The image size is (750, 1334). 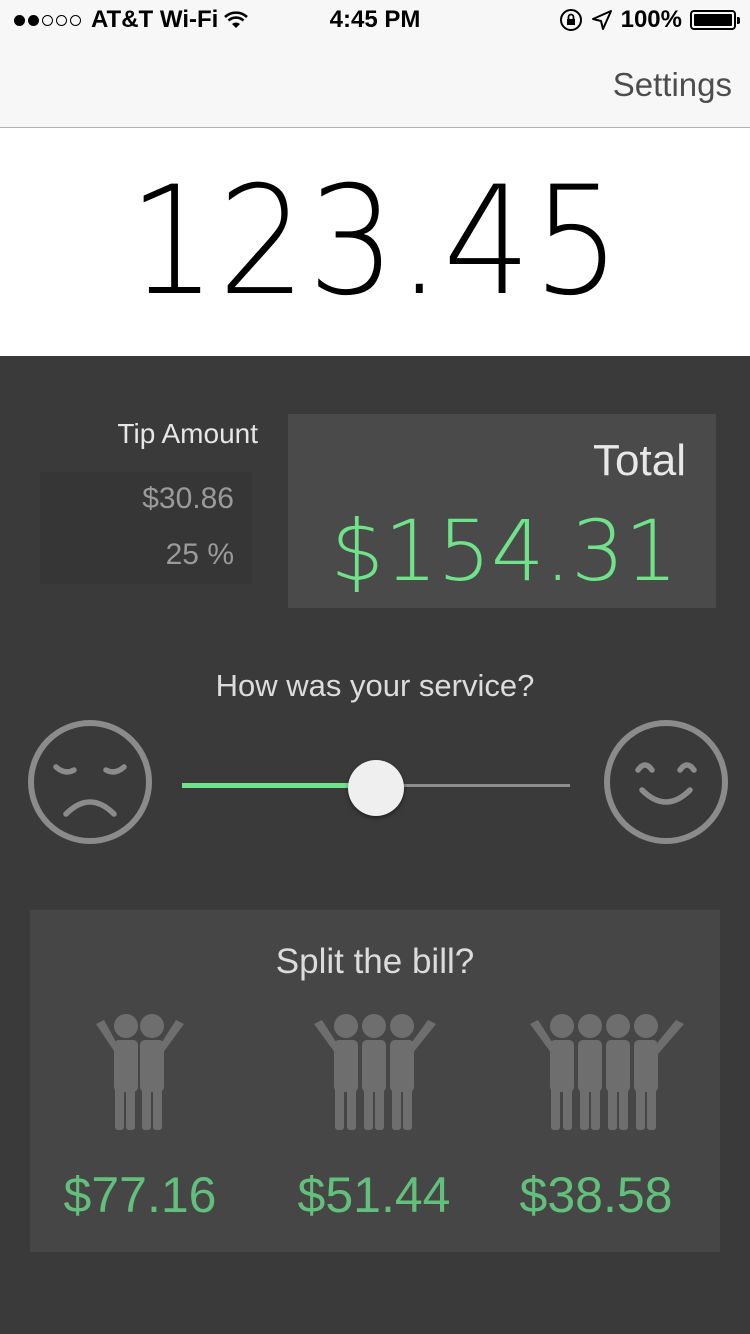 I want to click on four-people-icon, so click(x=607, y=1072).